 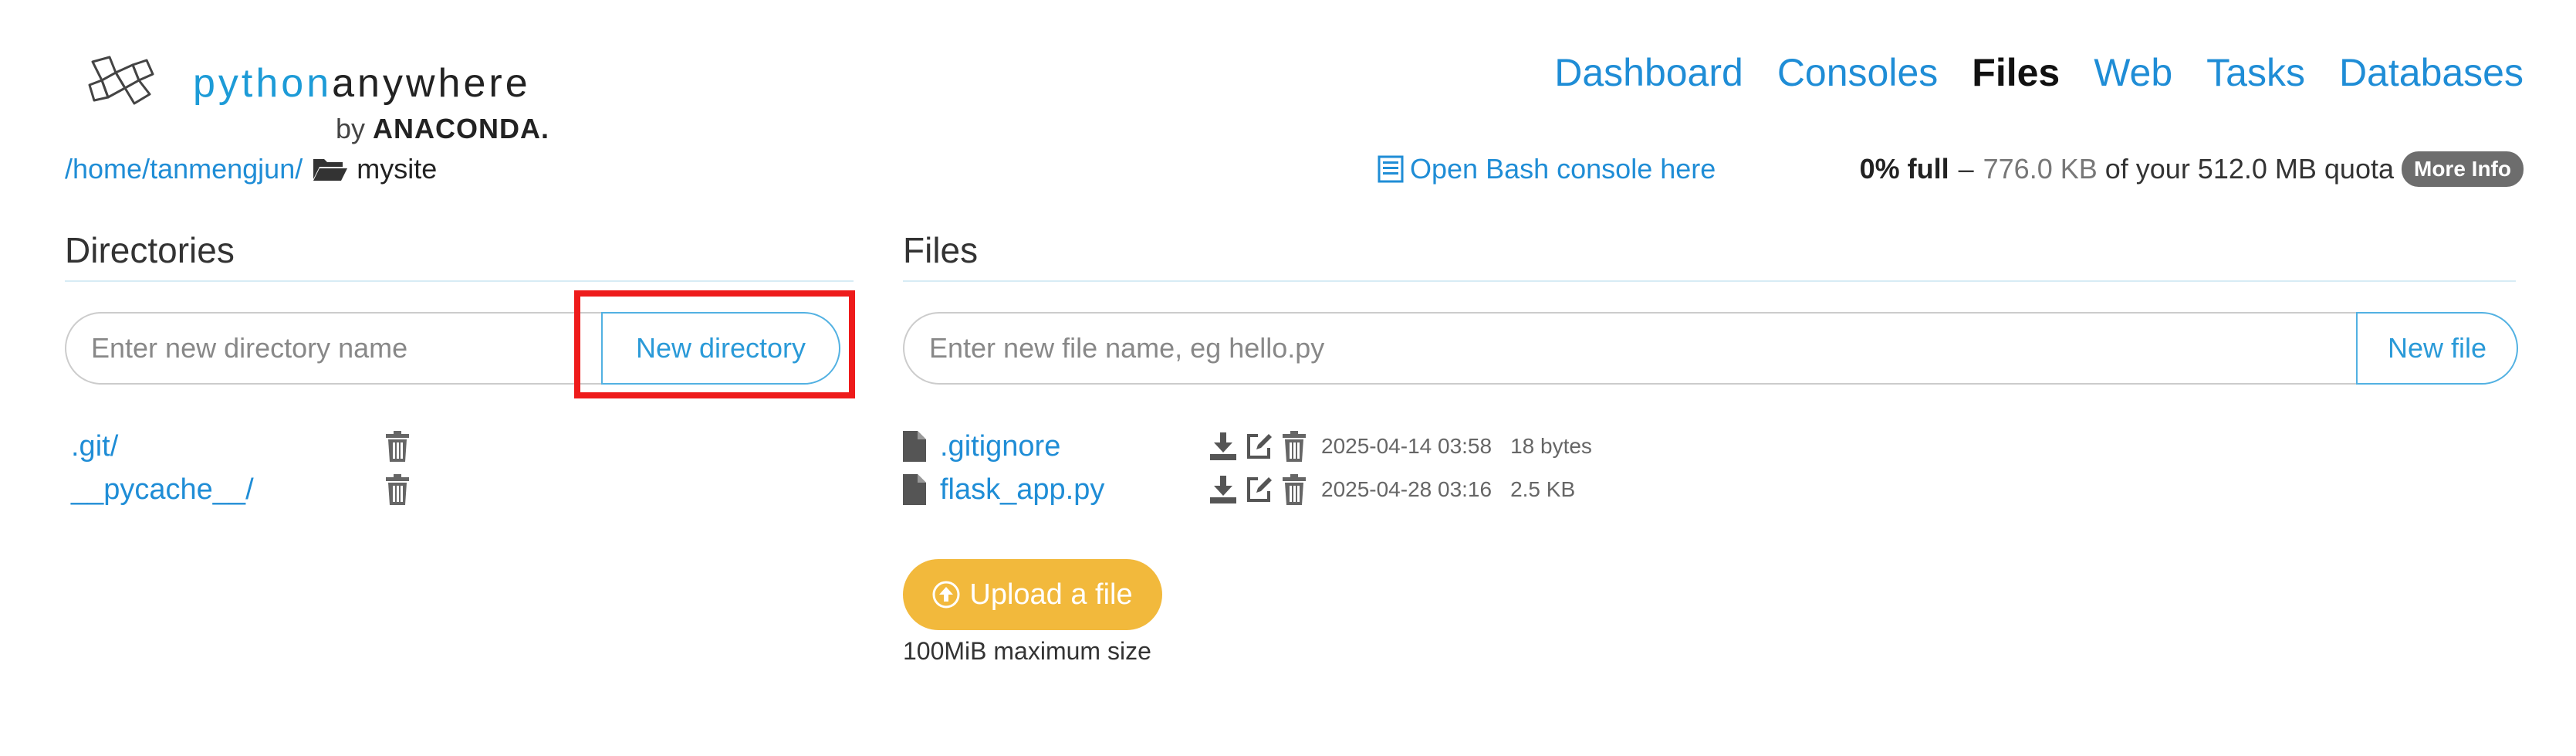 I want to click on new-directory-input, so click(x=333, y=348).